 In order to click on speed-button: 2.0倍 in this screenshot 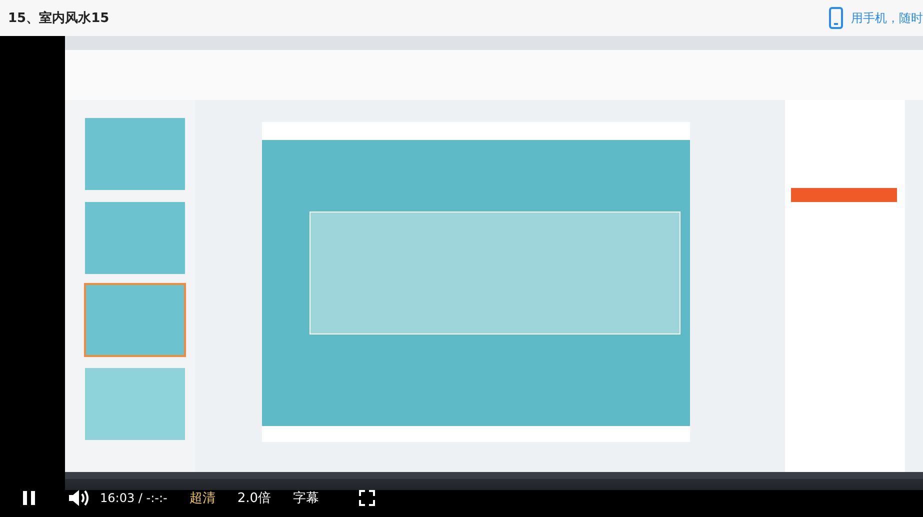, I will do `click(254, 498)`.